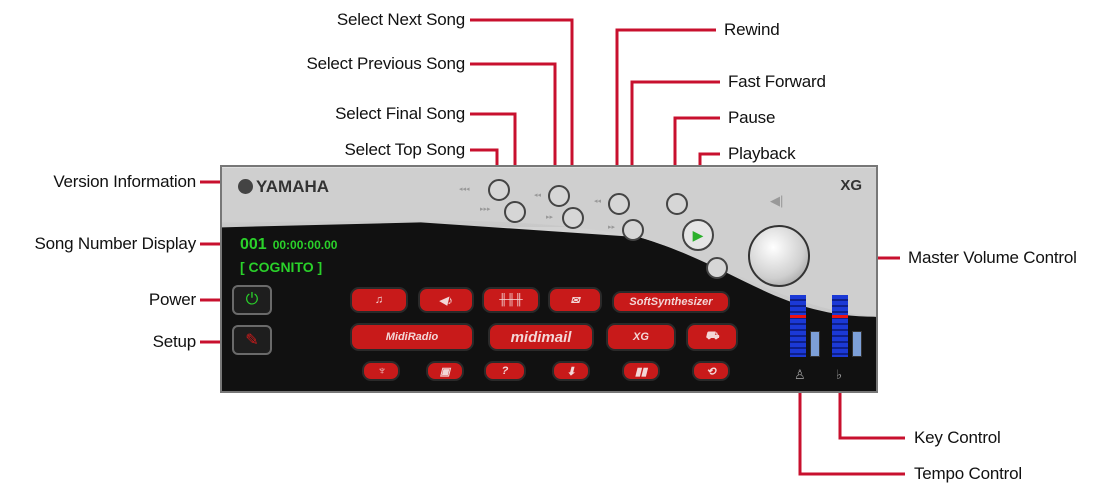 The width and height of the screenshot is (1106, 487). What do you see at coordinates (777, 200) in the screenshot?
I see `speaker-icon: ◀|` at bounding box center [777, 200].